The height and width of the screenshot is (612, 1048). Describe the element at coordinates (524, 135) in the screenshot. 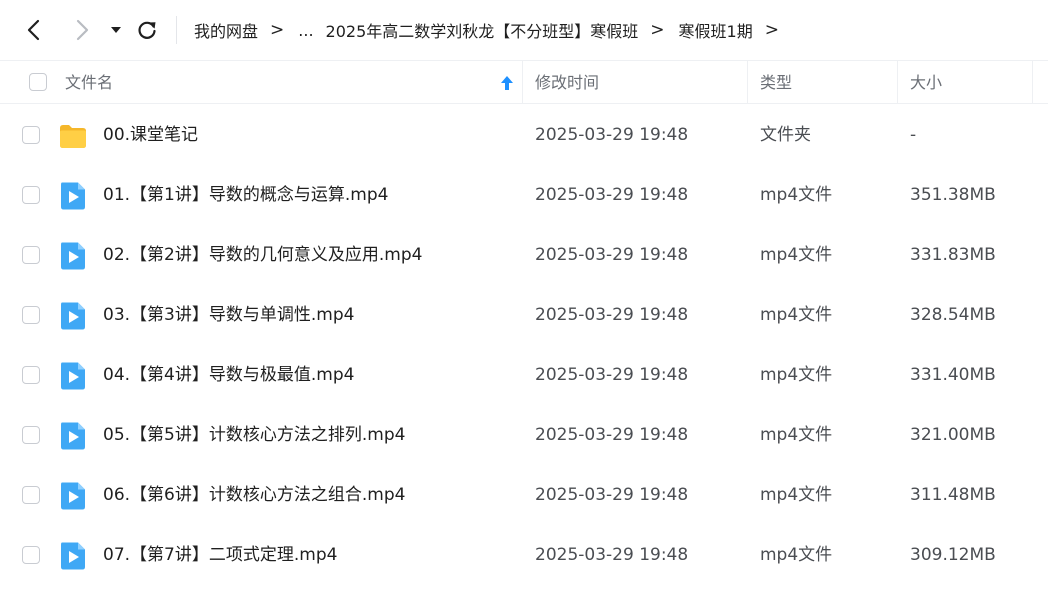

I see `folder-row: 00.课堂笔记 2025-03-29 19:48 文件夹 -` at that location.